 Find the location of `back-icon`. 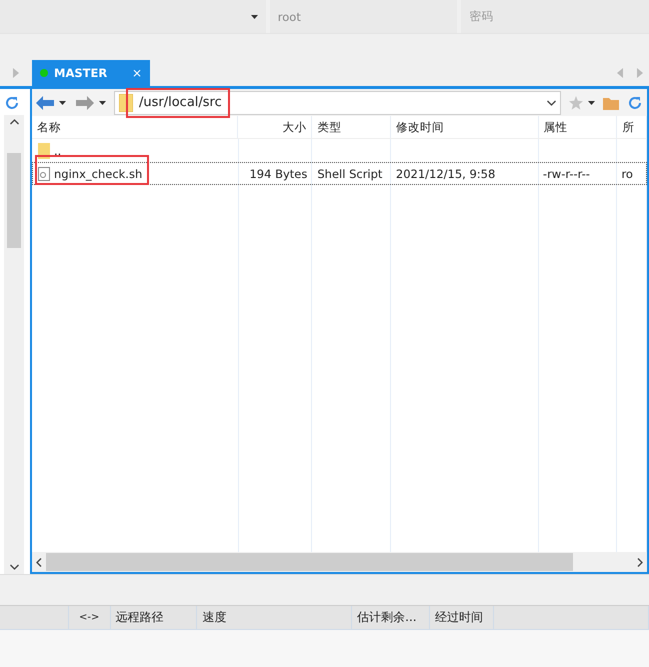

back-icon is located at coordinates (45, 103).